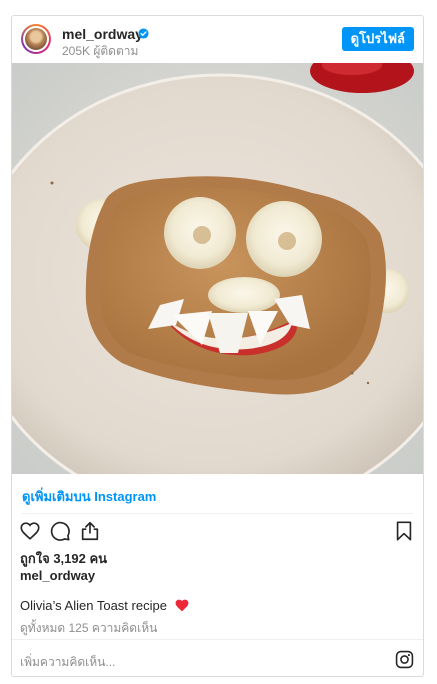 Image resolution: width=437 pixels, height=684 pixels. I want to click on follower-count: 205K ผู้ติดตาม, so click(100, 51).